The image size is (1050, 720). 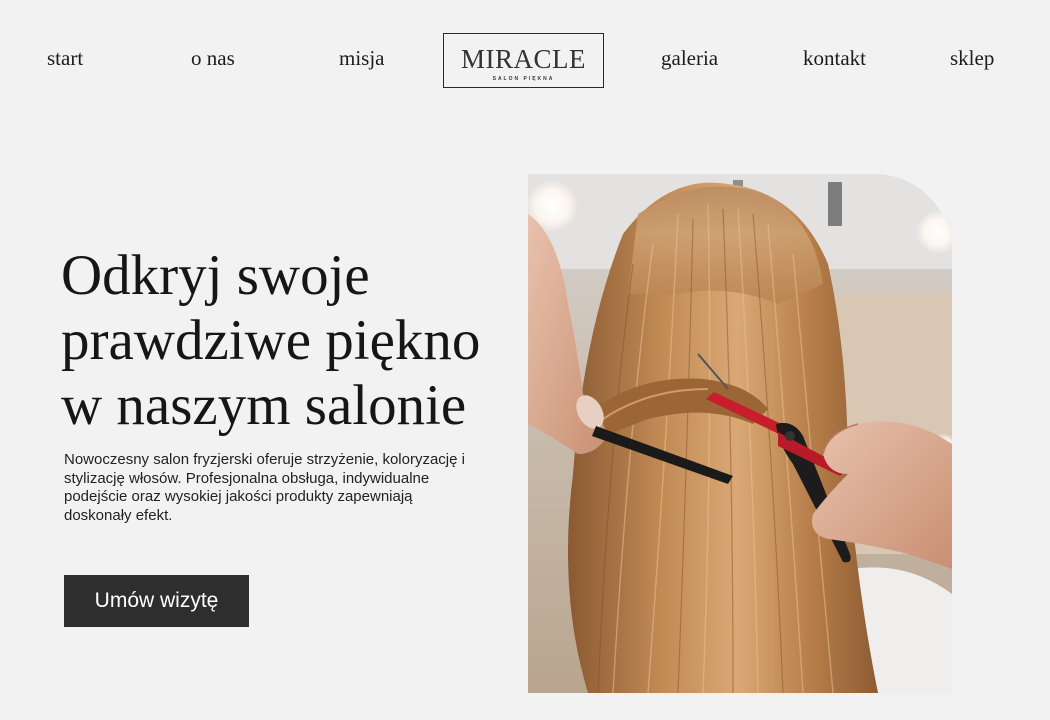 What do you see at coordinates (65, 58) in the screenshot?
I see `nav-link-start: start` at bounding box center [65, 58].